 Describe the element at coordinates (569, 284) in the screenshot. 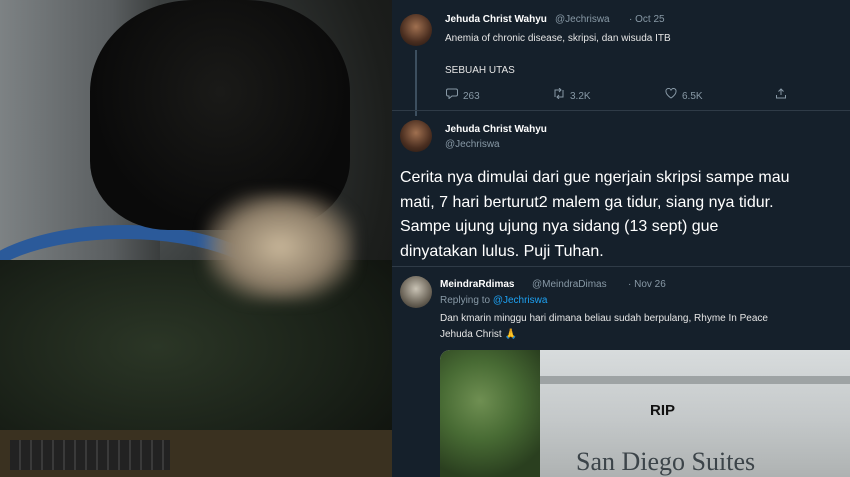

I see `author-handle: @MeindraDimas` at that location.